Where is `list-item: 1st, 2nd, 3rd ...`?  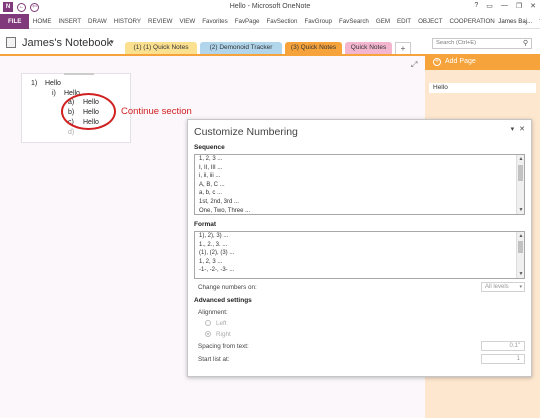
list-item: 1st, 2nd, 3rd ... is located at coordinates (359, 202).